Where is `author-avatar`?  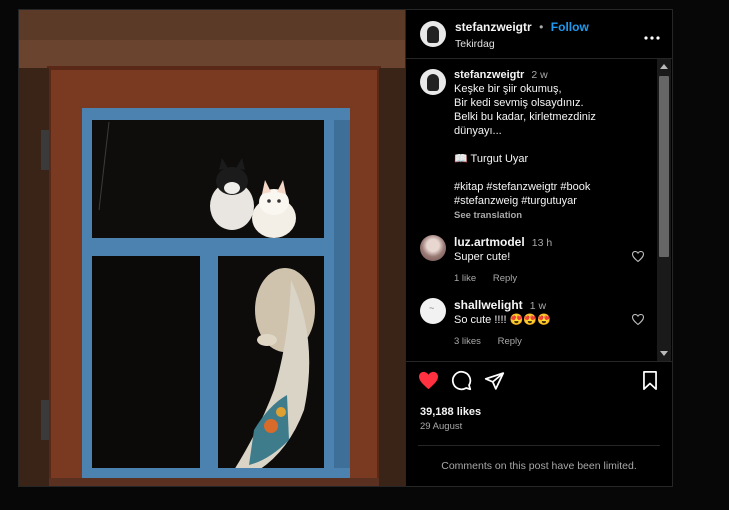
author-avatar is located at coordinates (433, 34).